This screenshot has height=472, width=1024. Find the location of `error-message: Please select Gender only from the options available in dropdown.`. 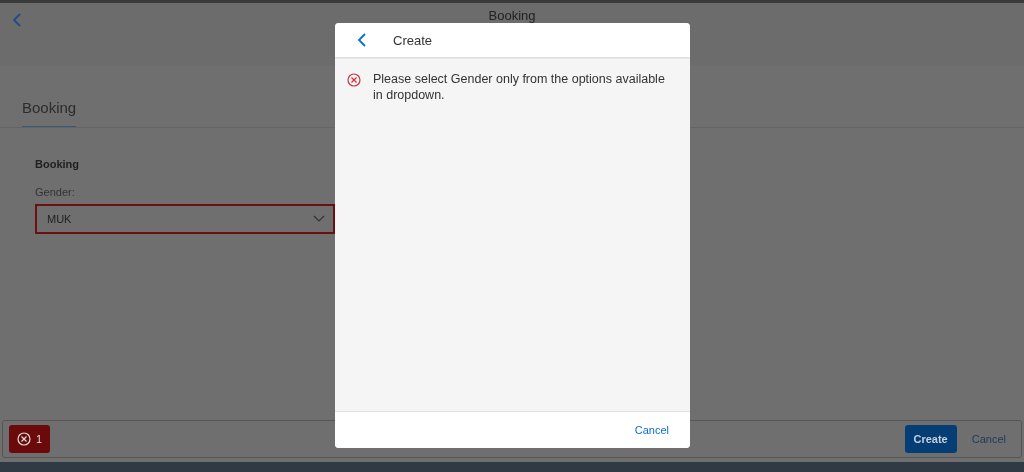

error-message: Please select Gender only from the options available in dropdown. is located at coordinates (519, 87).